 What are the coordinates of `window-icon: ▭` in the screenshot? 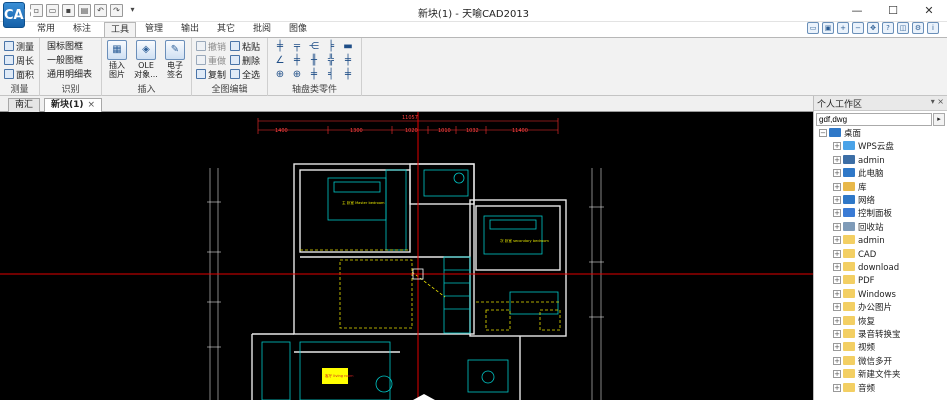 It's located at (813, 28).